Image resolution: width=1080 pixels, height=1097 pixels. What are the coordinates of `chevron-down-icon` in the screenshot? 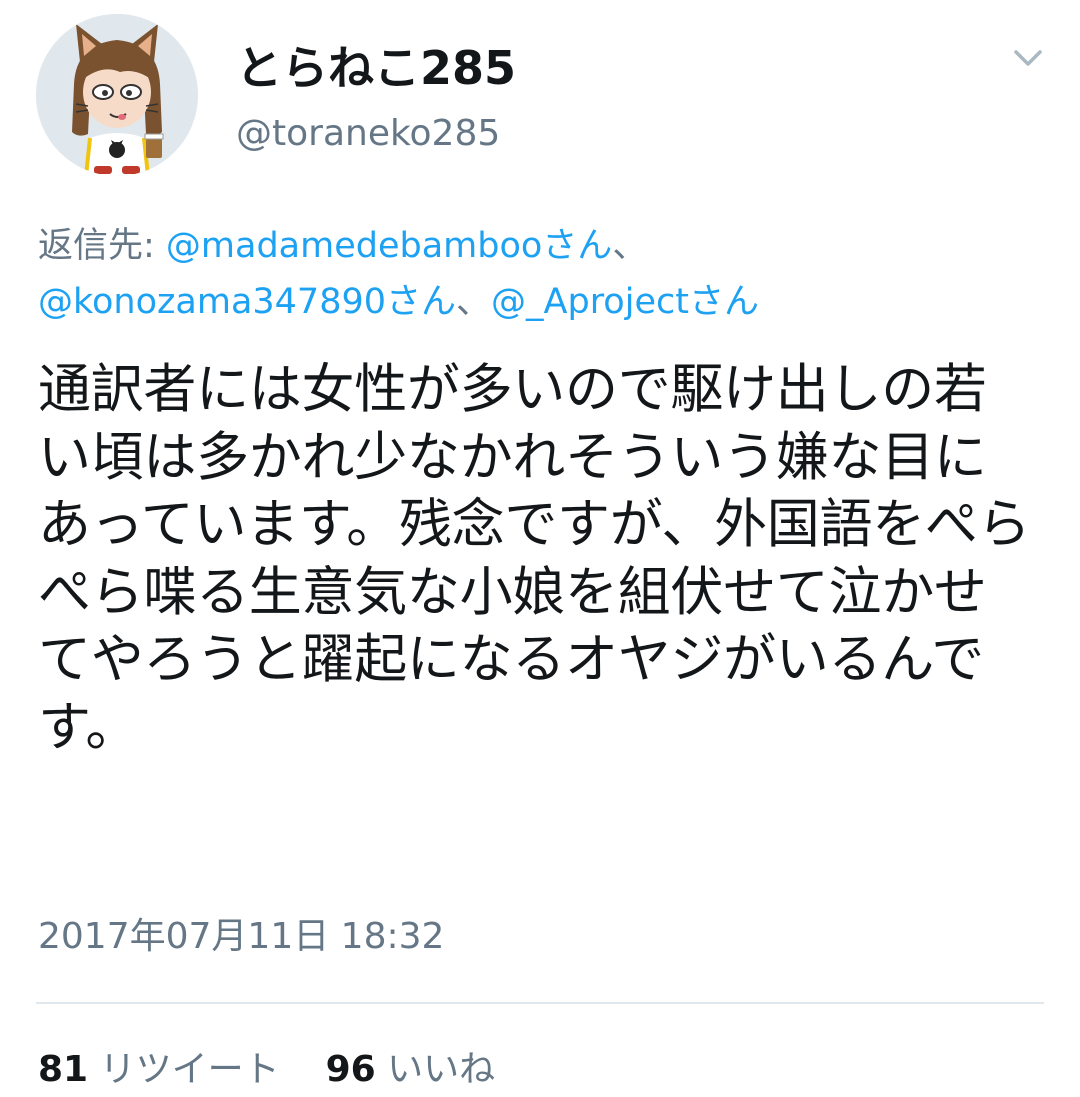 It's located at (1028, 57).